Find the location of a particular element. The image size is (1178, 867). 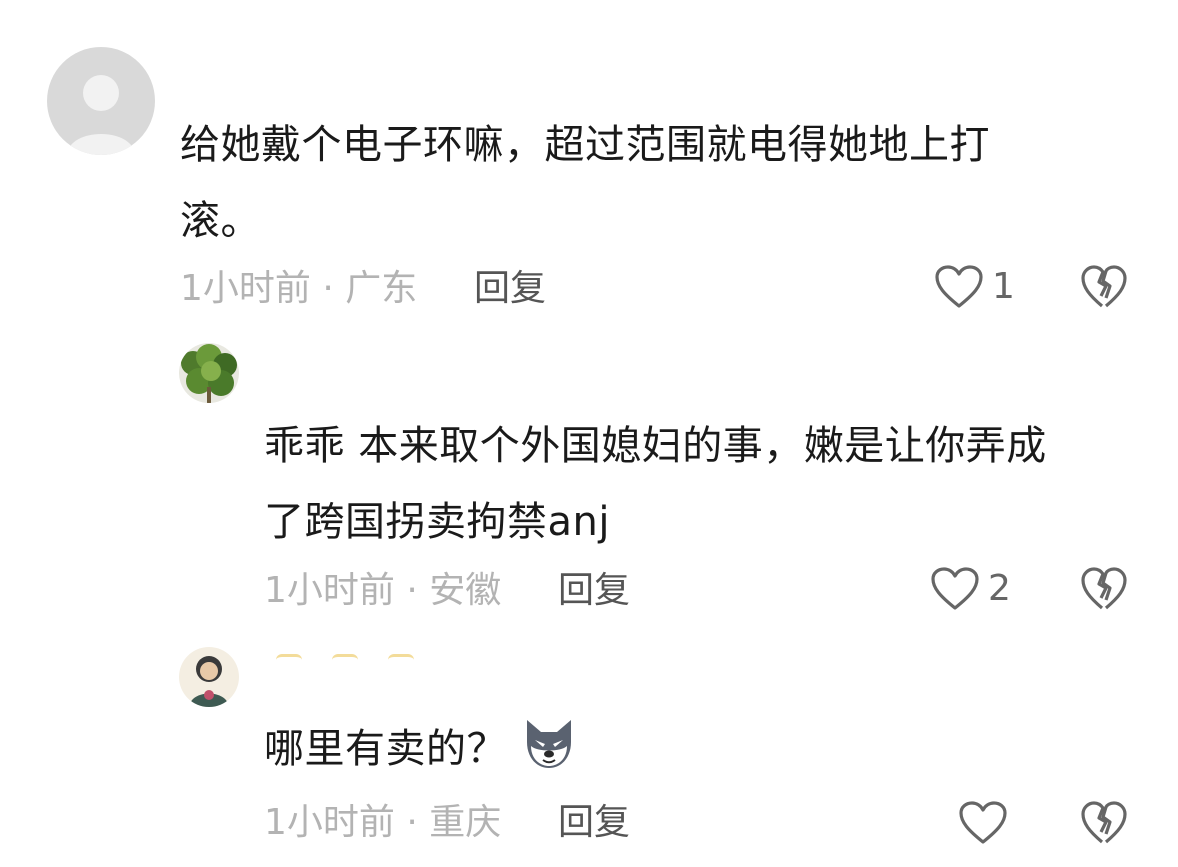

username-placeholder is located at coordinates (345, 658).